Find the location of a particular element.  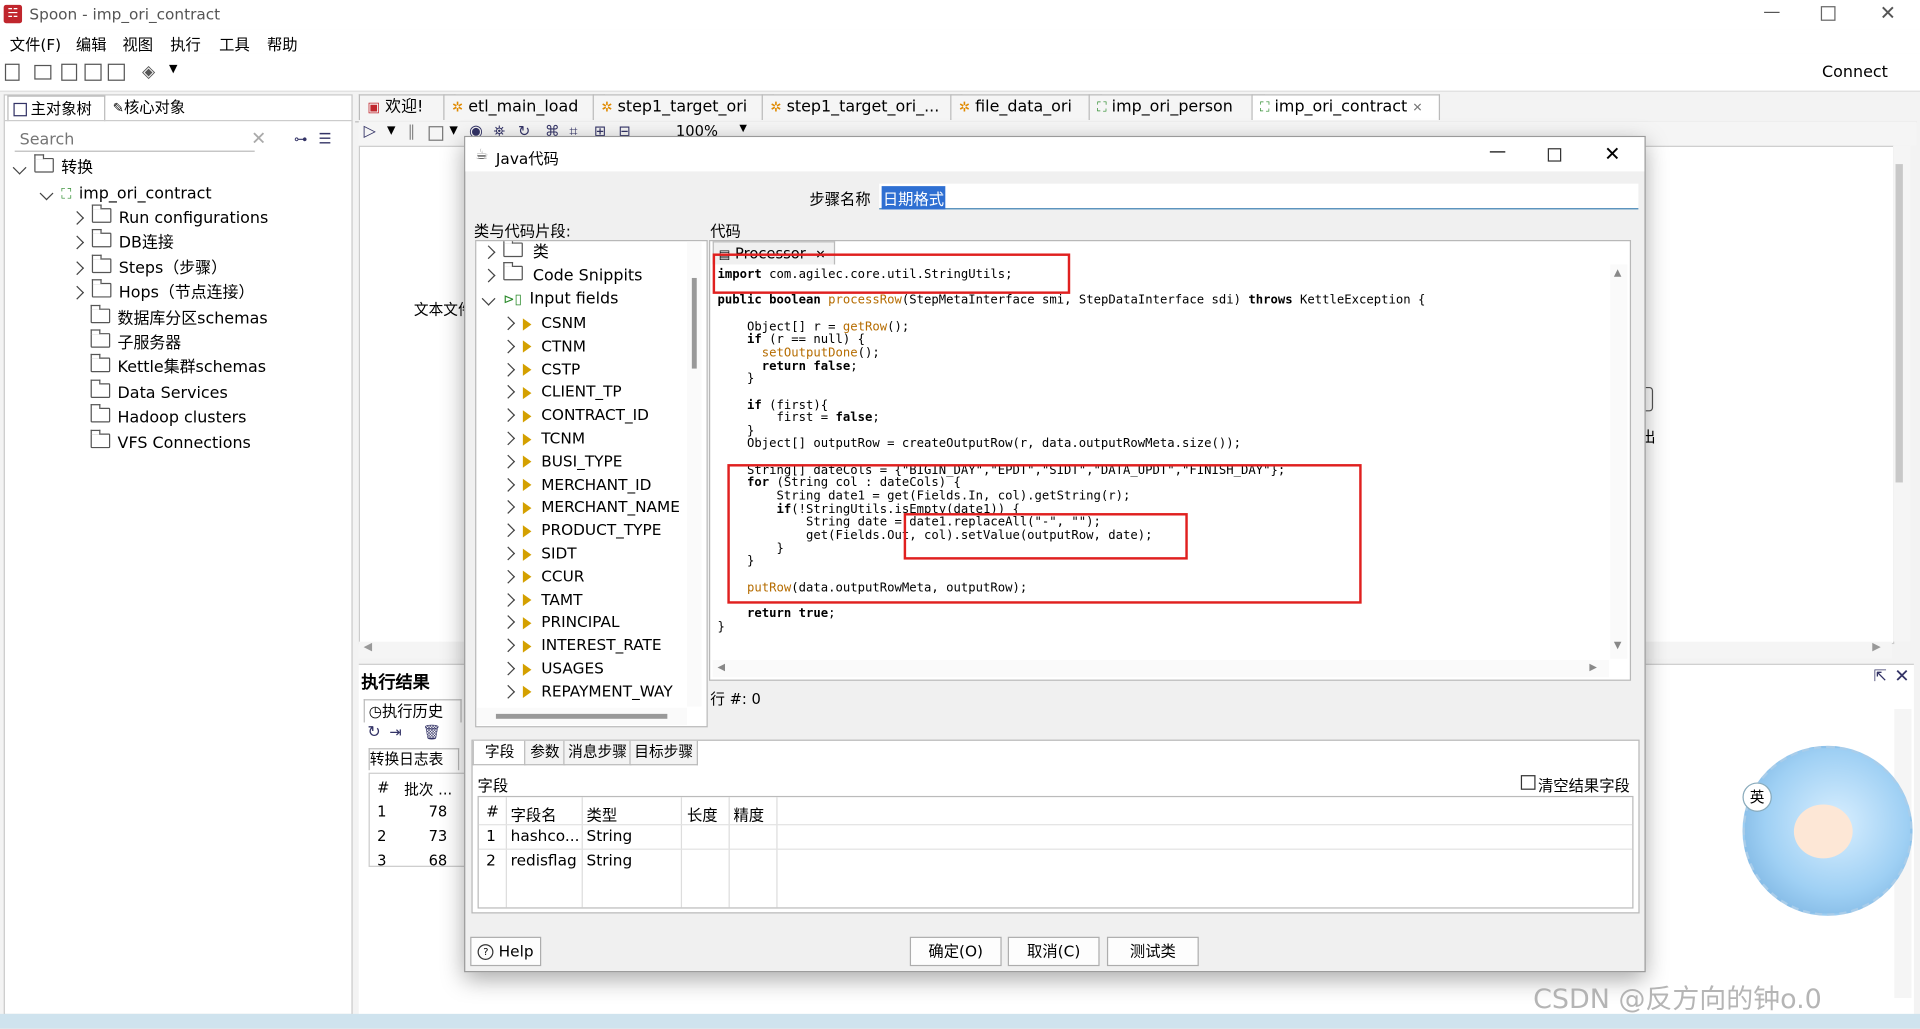

tree-h-scrollbar is located at coordinates (581, 716).